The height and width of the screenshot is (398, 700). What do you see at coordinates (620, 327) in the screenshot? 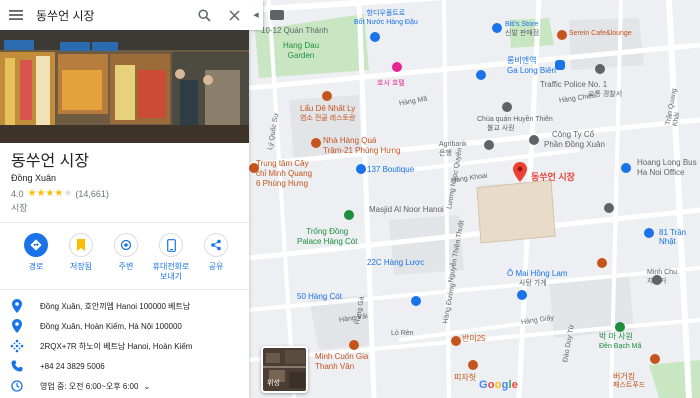
I see `poi-pin-bac-ma` at bounding box center [620, 327].